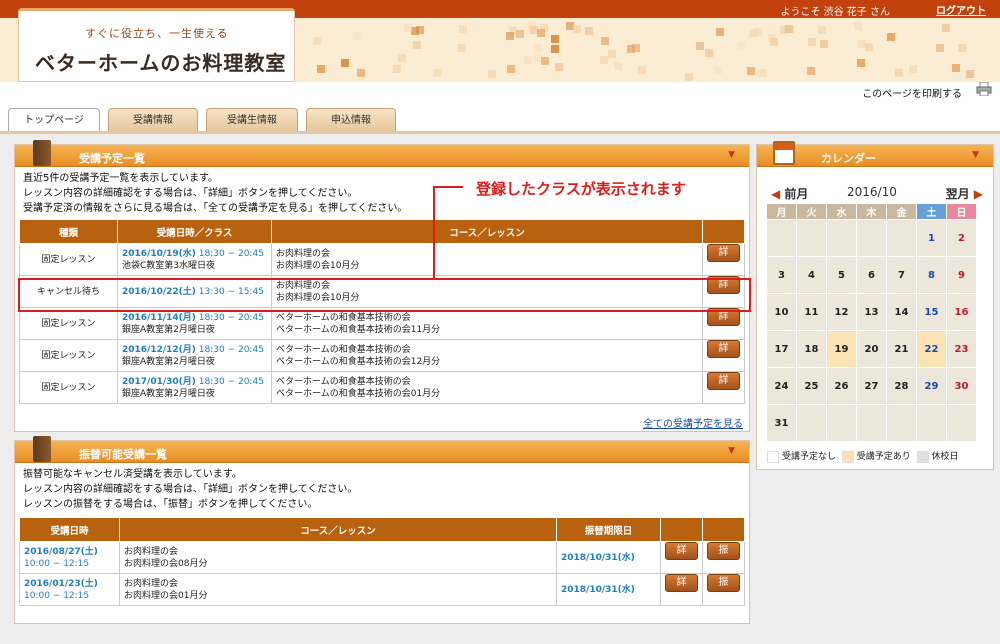  Describe the element at coordinates (681, 529) in the screenshot. I see `col-action` at that location.